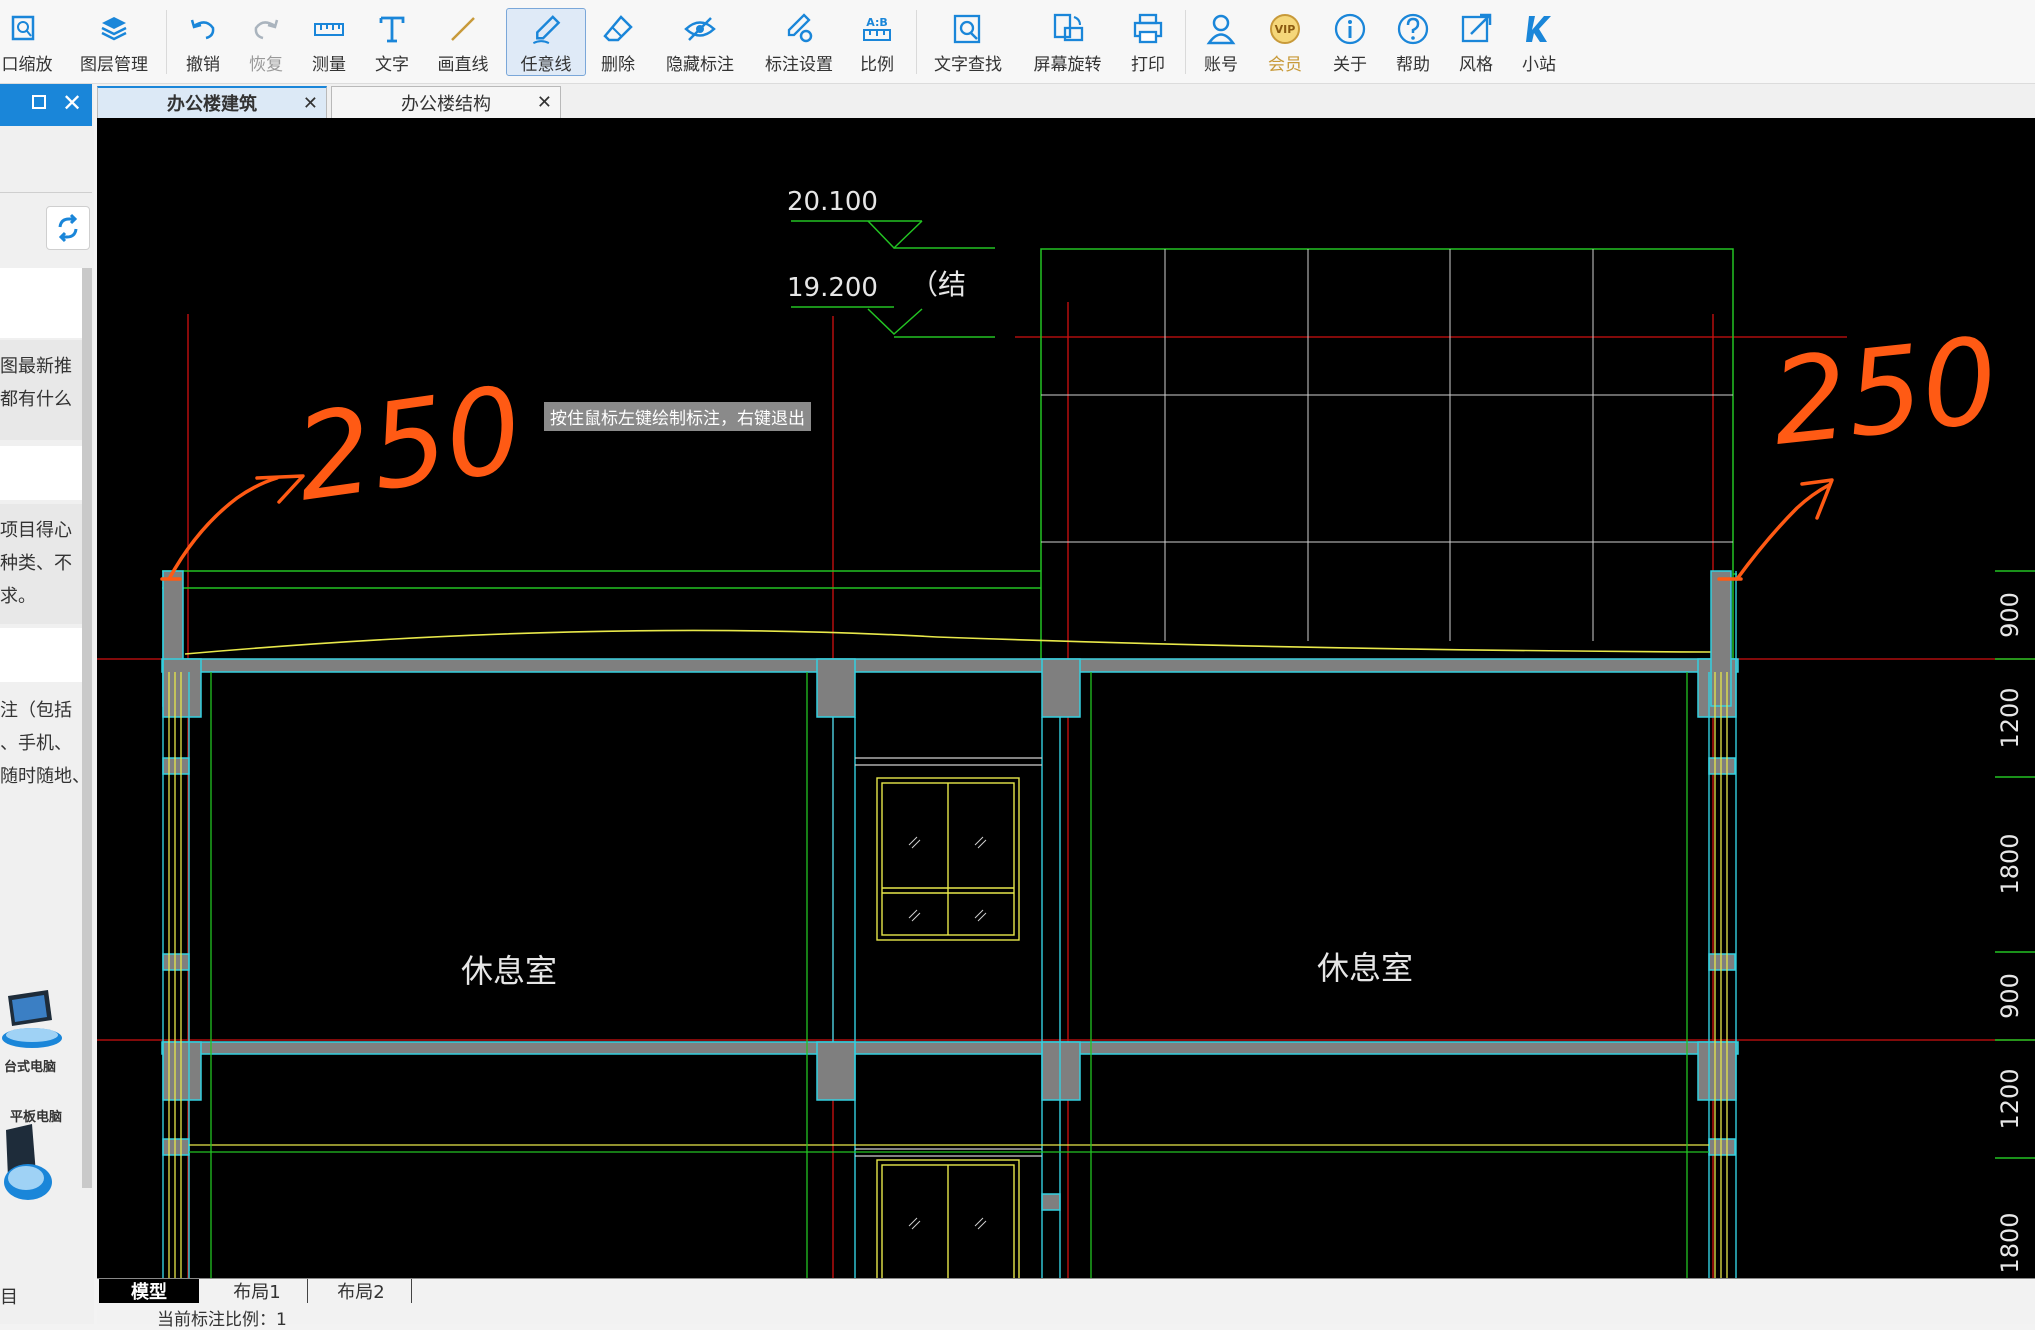 The height and width of the screenshot is (1330, 2035). What do you see at coordinates (1285, 29) in the screenshot?
I see `vip-badge-icon: VIP` at bounding box center [1285, 29].